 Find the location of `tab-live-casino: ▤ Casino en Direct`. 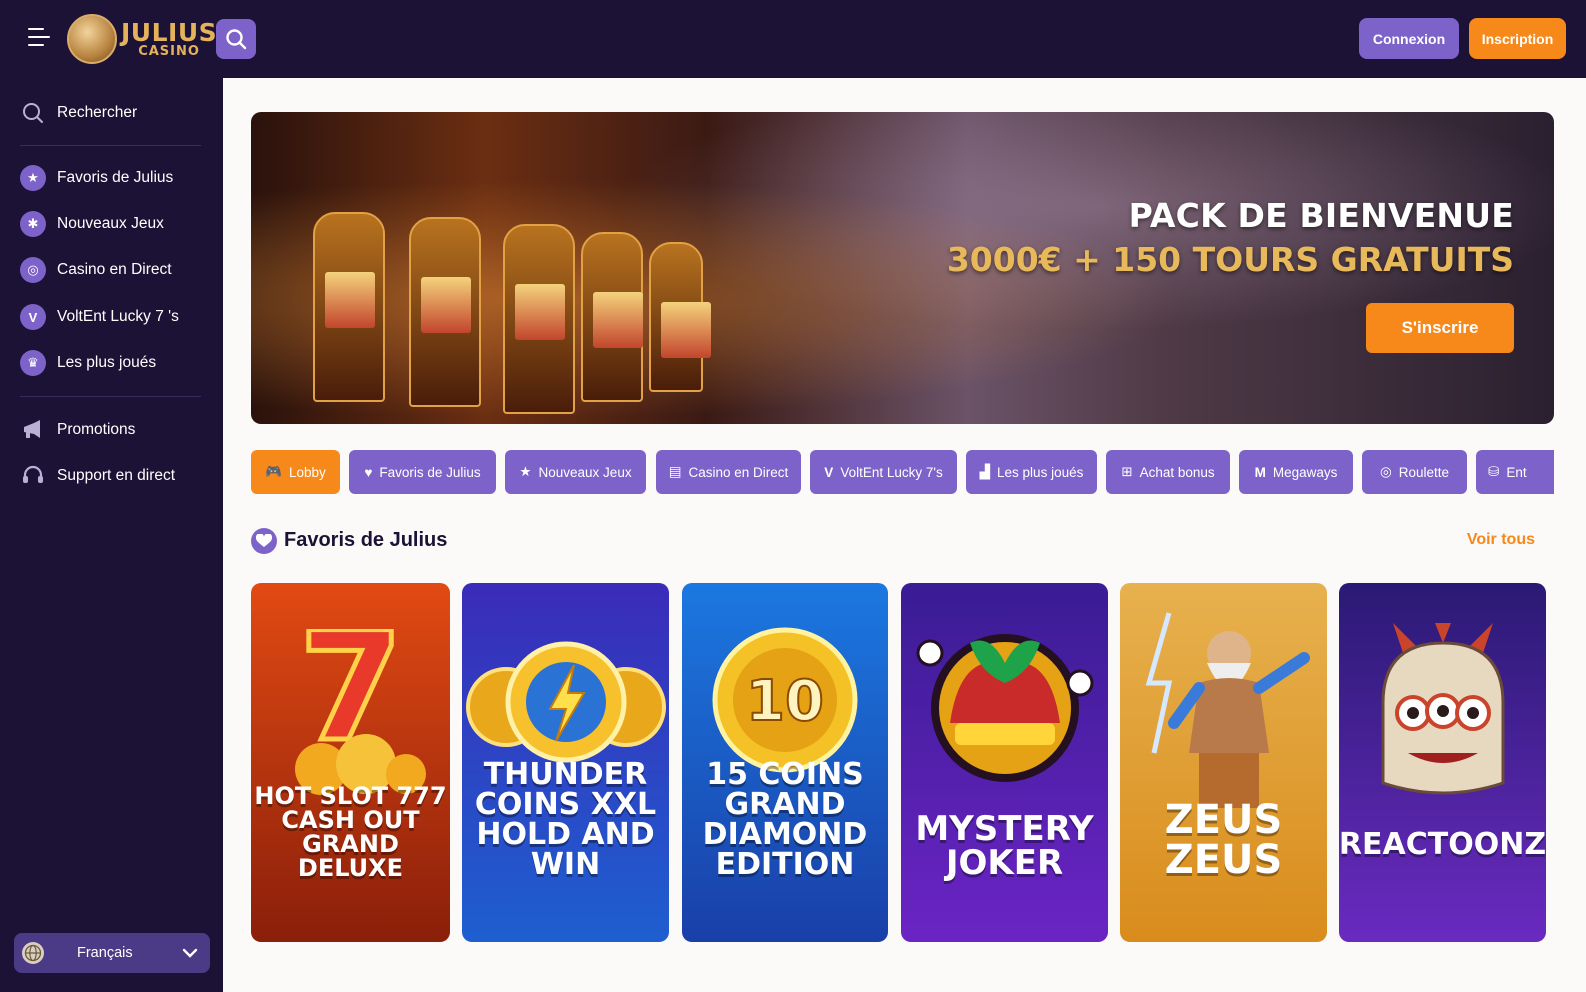

tab-live-casino: ▤ Casino en Direct is located at coordinates (728, 472).